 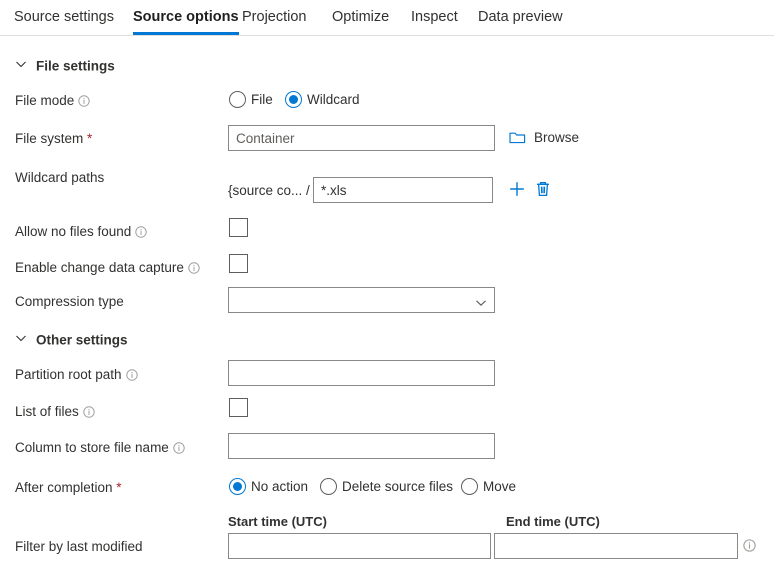 I want to click on file-system-input, so click(x=361, y=138).